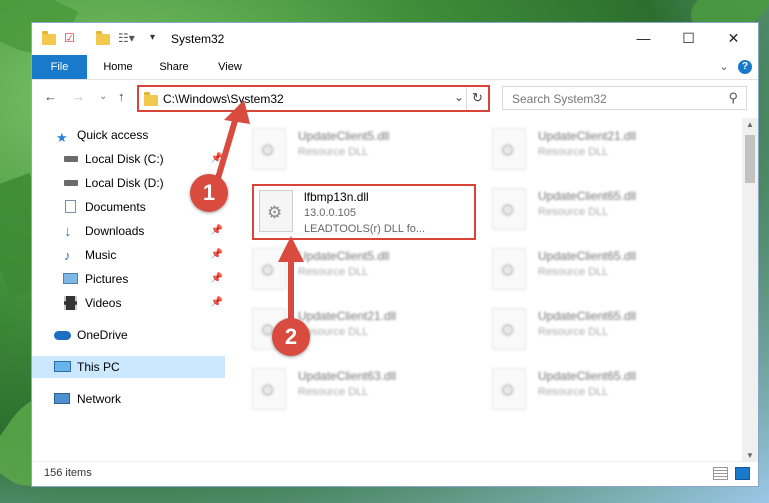 The width and height of the screenshot is (769, 503). Describe the element at coordinates (174, 67) in the screenshot. I see `tab-share: Share` at that location.